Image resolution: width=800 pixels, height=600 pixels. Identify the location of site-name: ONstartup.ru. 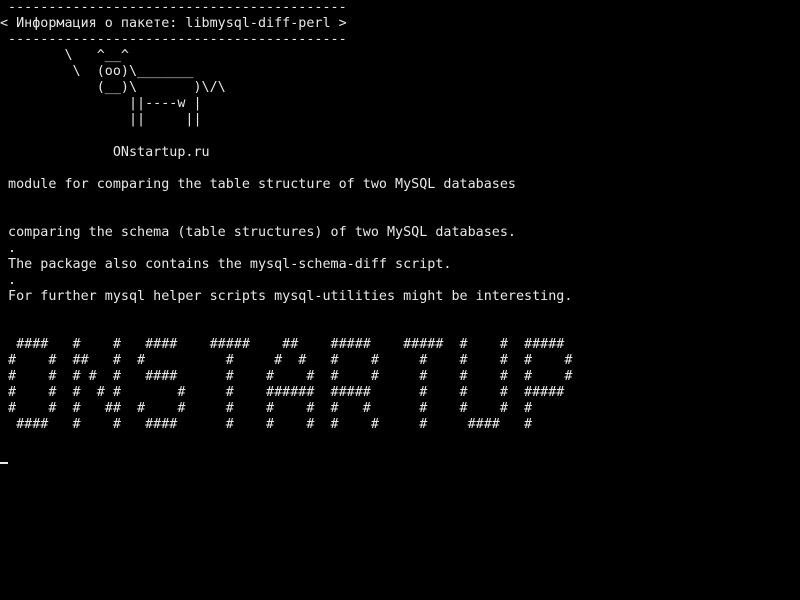
(105, 152).